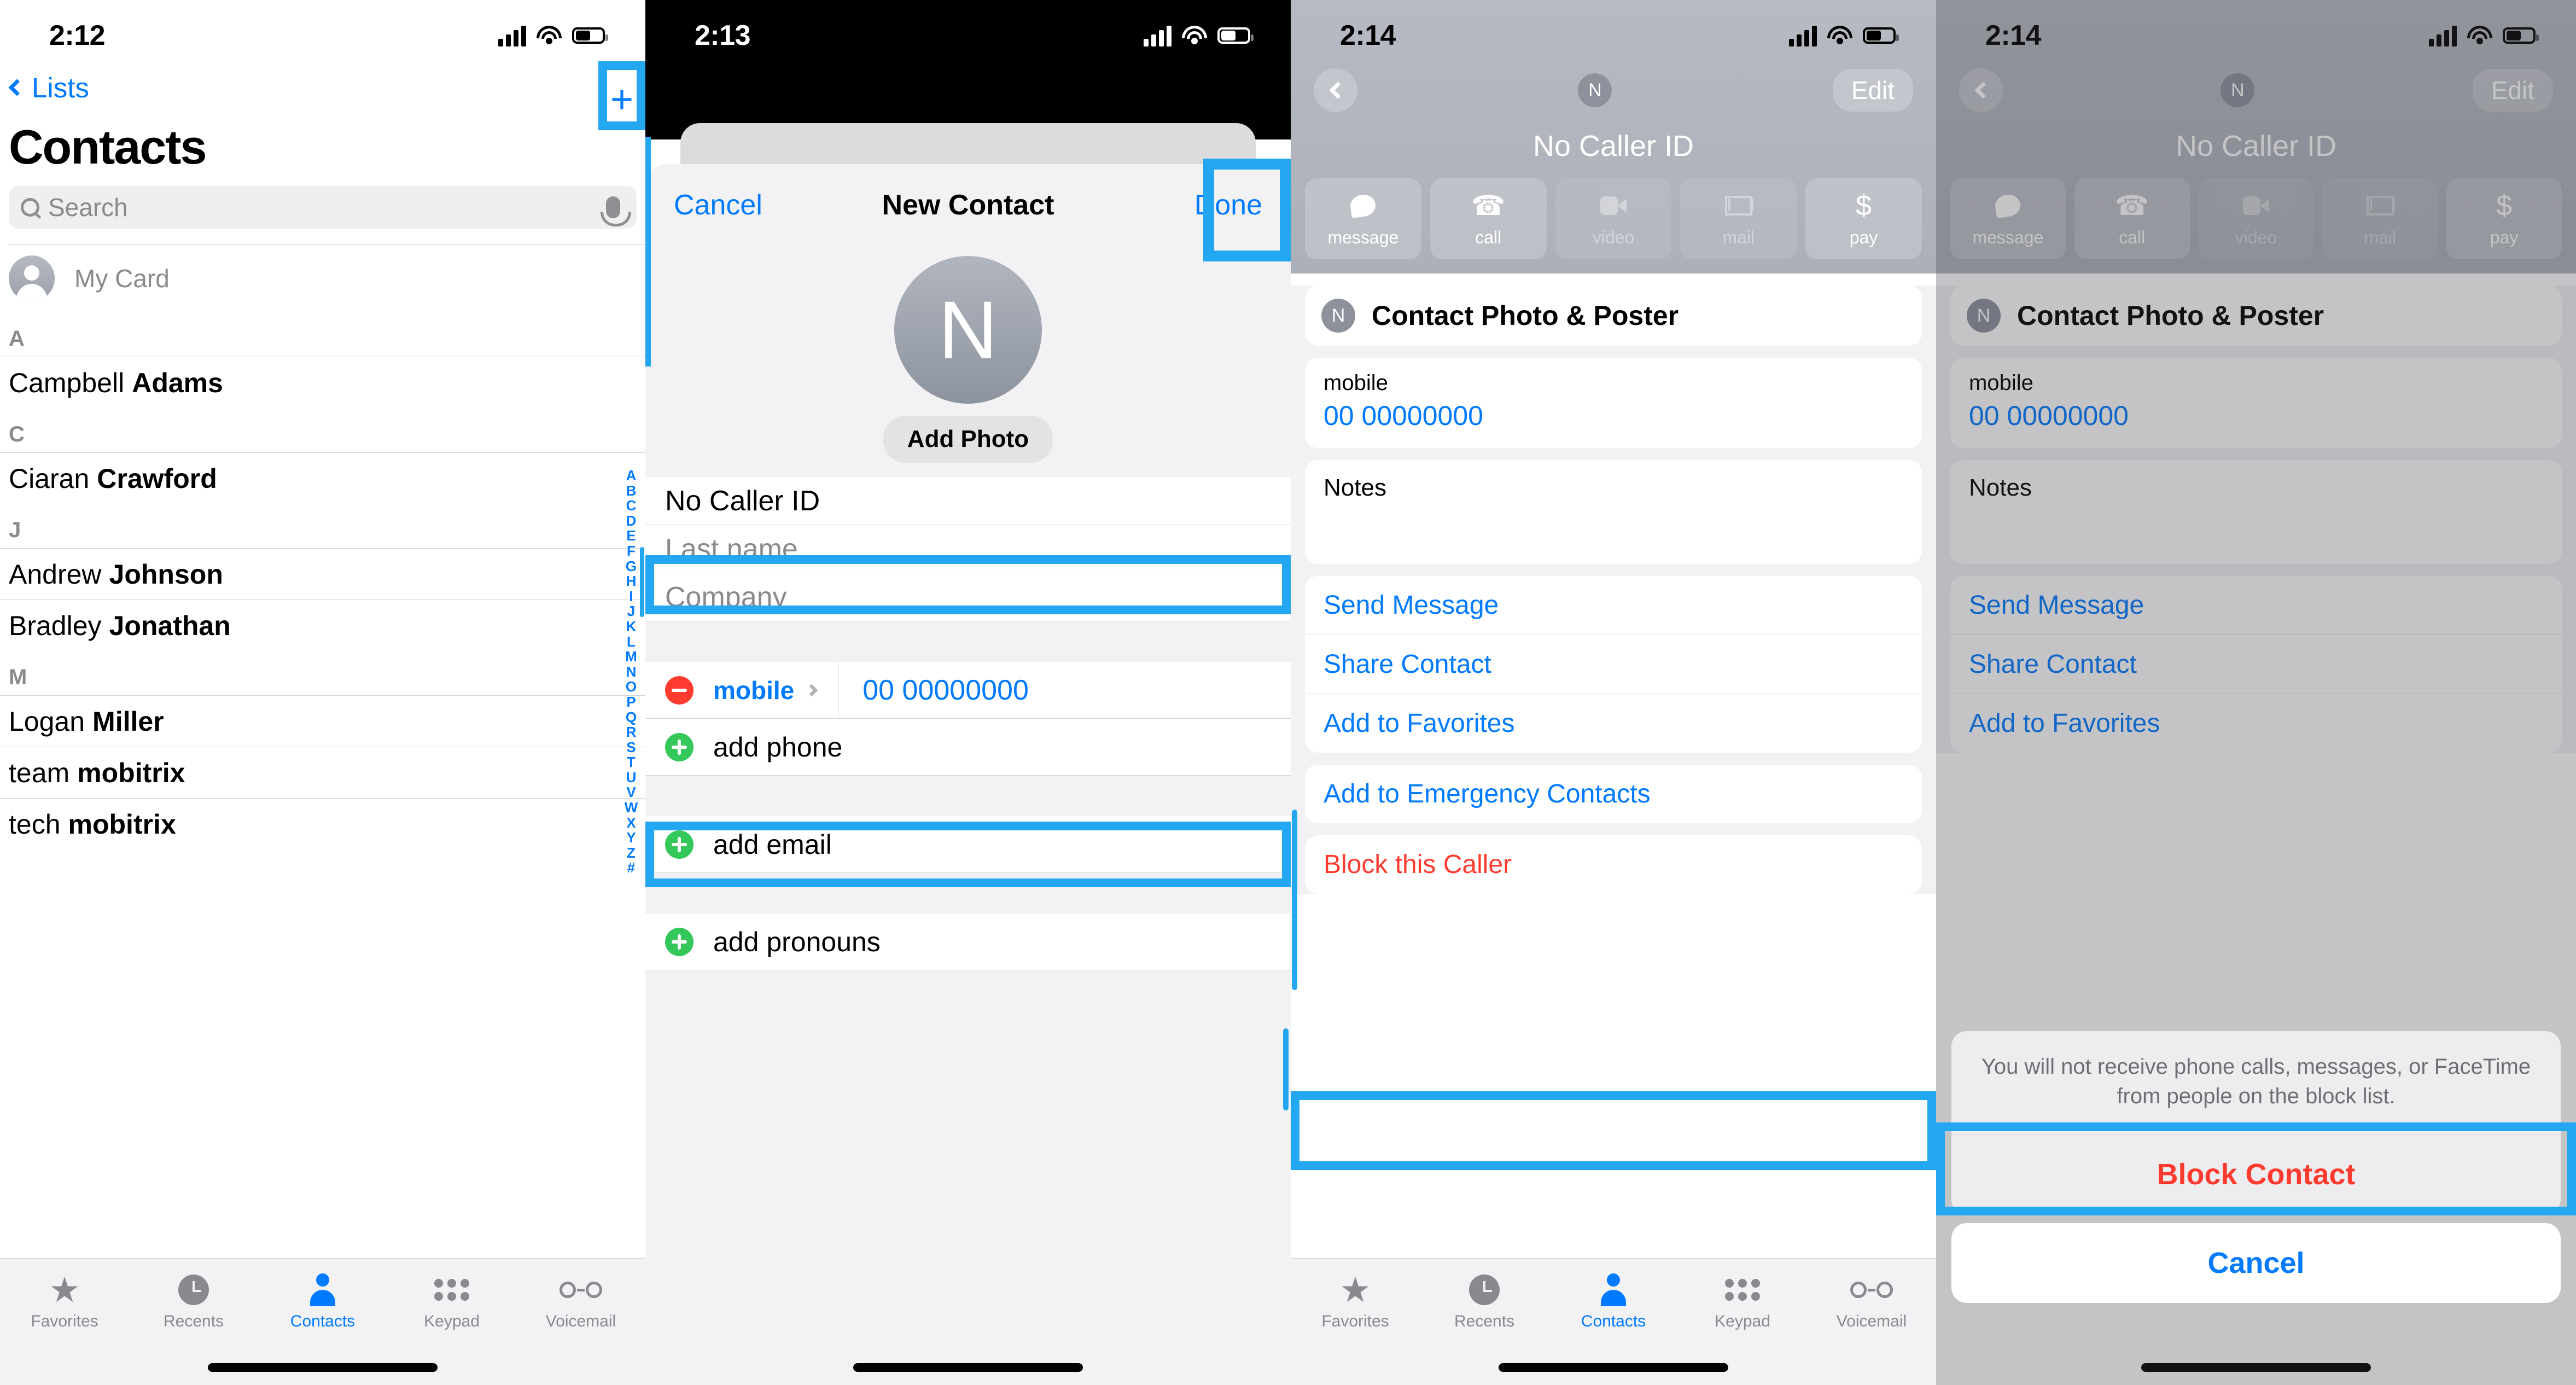 This screenshot has width=2576, height=1385. What do you see at coordinates (128, 721) in the screenshot?
I see `contact-last-name: Miller` at bounding box center [128, 721].